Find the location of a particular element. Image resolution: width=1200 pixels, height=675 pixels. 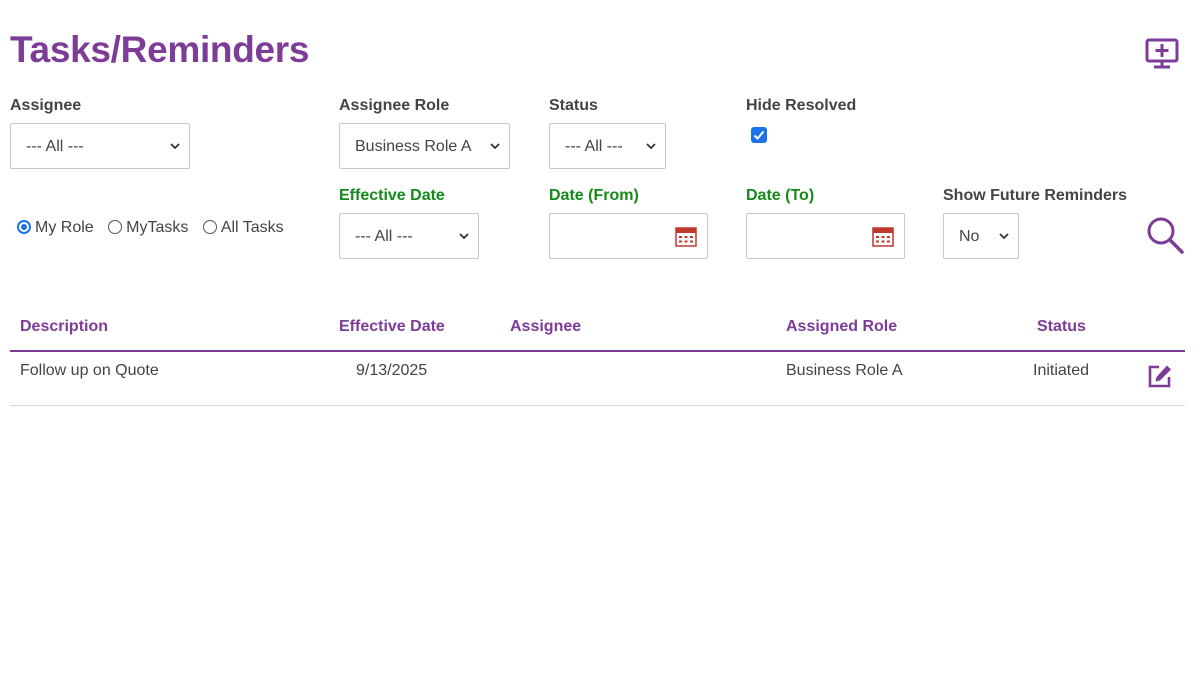

cell-status: Initiated is located at coordinates (1061, 370).